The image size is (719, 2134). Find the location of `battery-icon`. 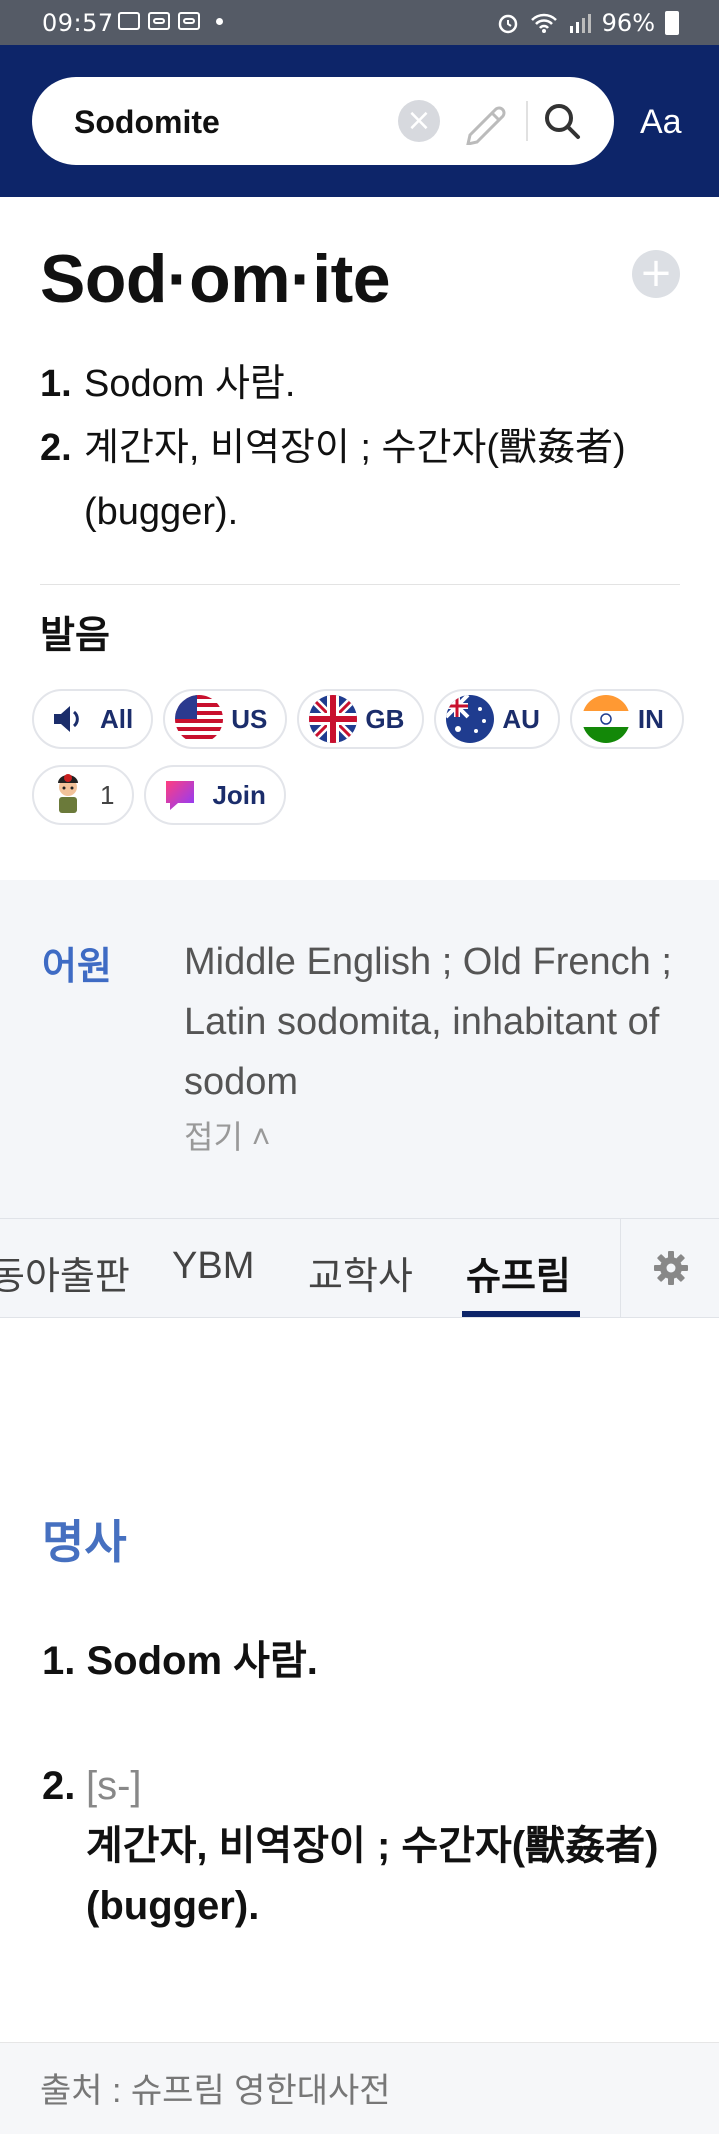

battery-icon is located at coordinates (672, 23).